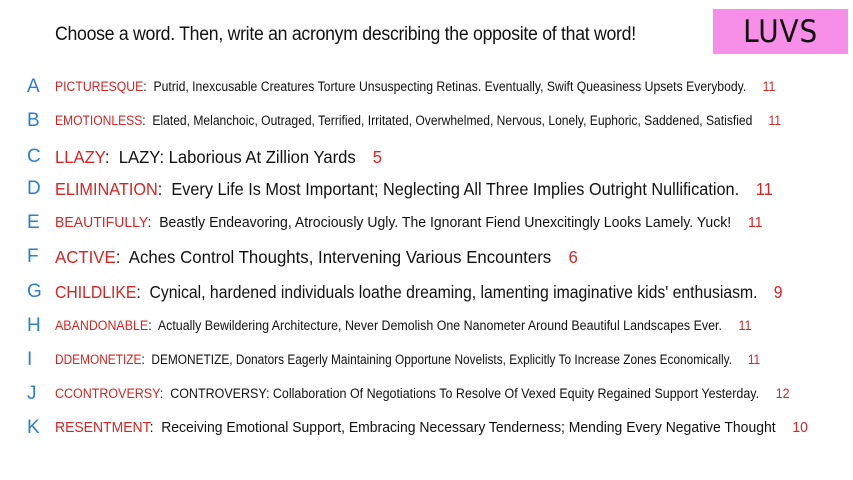 The image size is (853, 480). What do you see at coordinates (102, 427) in the screenshot?
I see `chosen-word: RESENTMENT` at bounding box center [102, 427].